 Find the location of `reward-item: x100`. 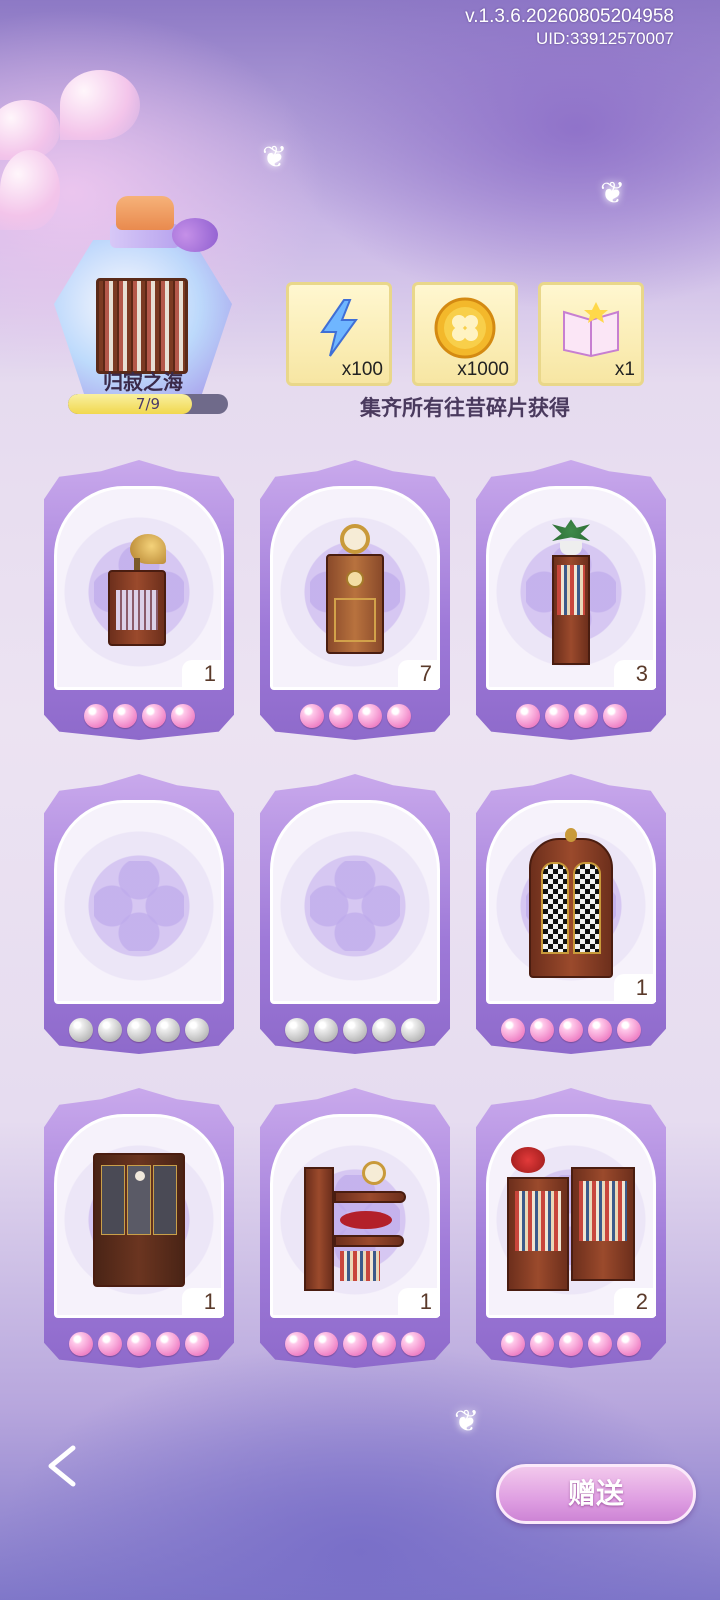

reward-item: x100 is located at coordinates (339, 334).